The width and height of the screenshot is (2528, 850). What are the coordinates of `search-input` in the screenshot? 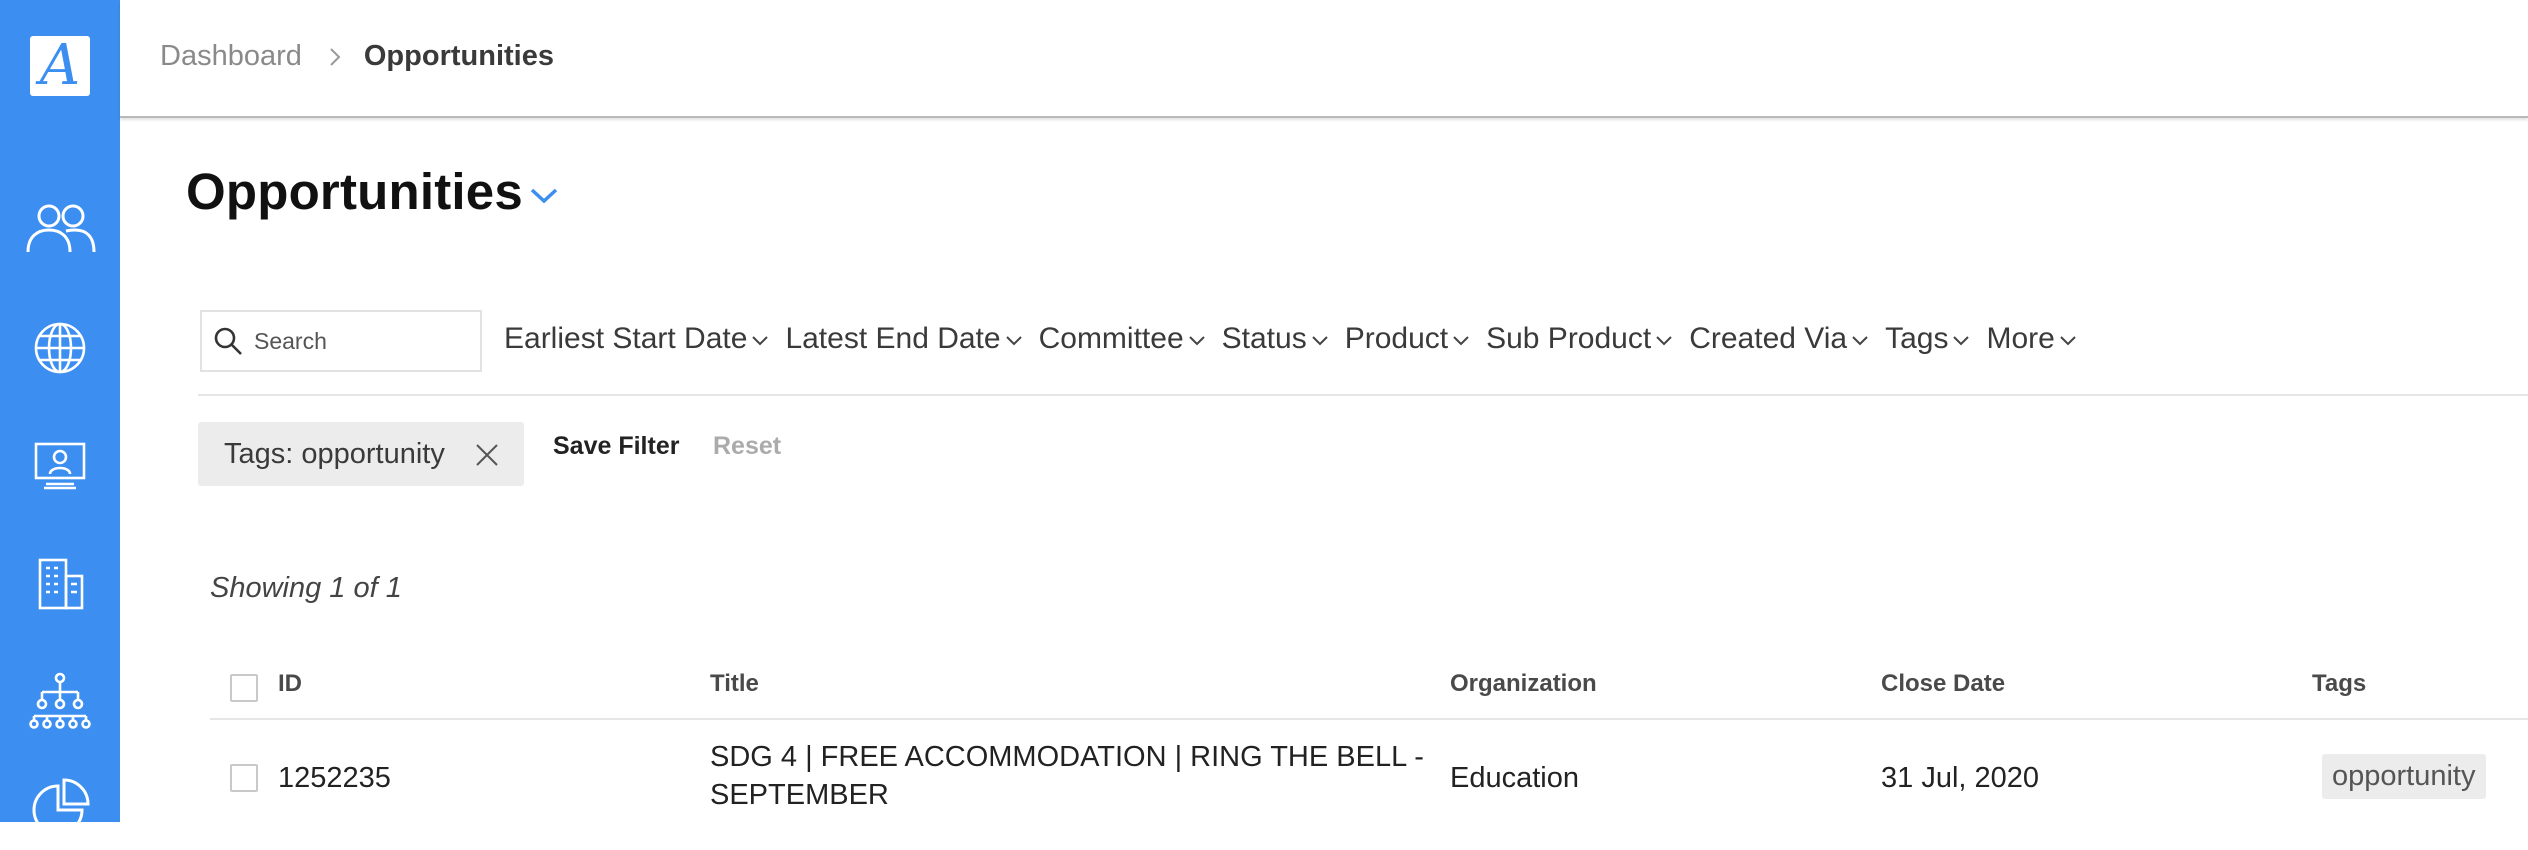 It's located at (359, 341).